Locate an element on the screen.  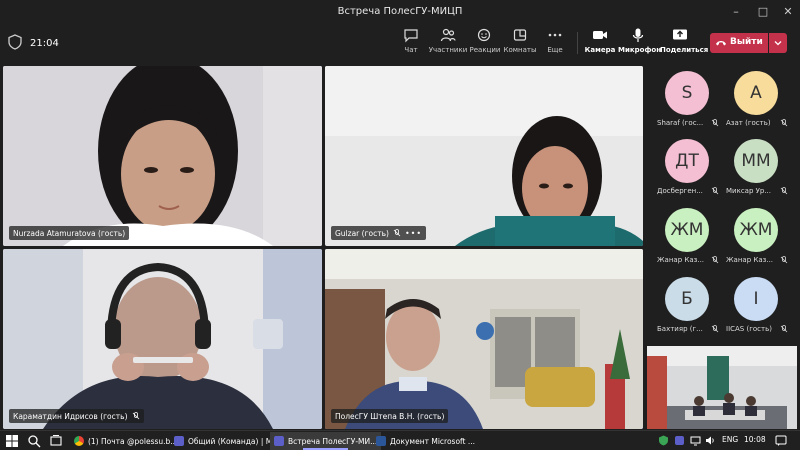
chevron-down-icon is located at coordinates (778, 43).